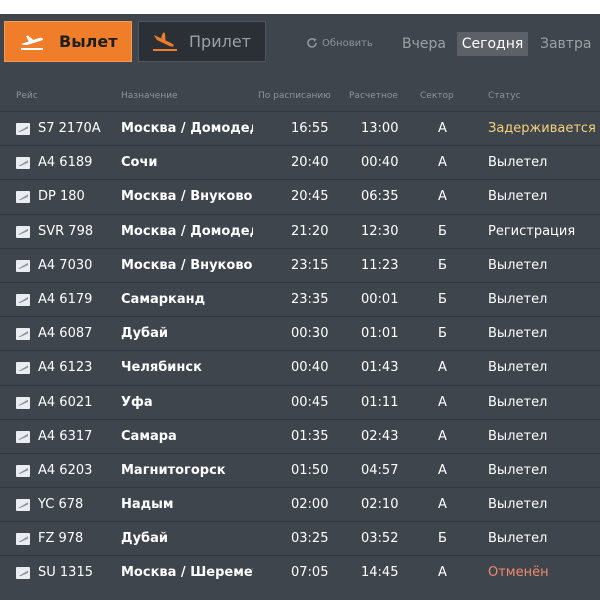 Image resolution: width=600 pixels, height=600 pixels. Describe the element at coordinates (69, 128) in the screenshot. I see `flight-number: S7 2170A` at that location.